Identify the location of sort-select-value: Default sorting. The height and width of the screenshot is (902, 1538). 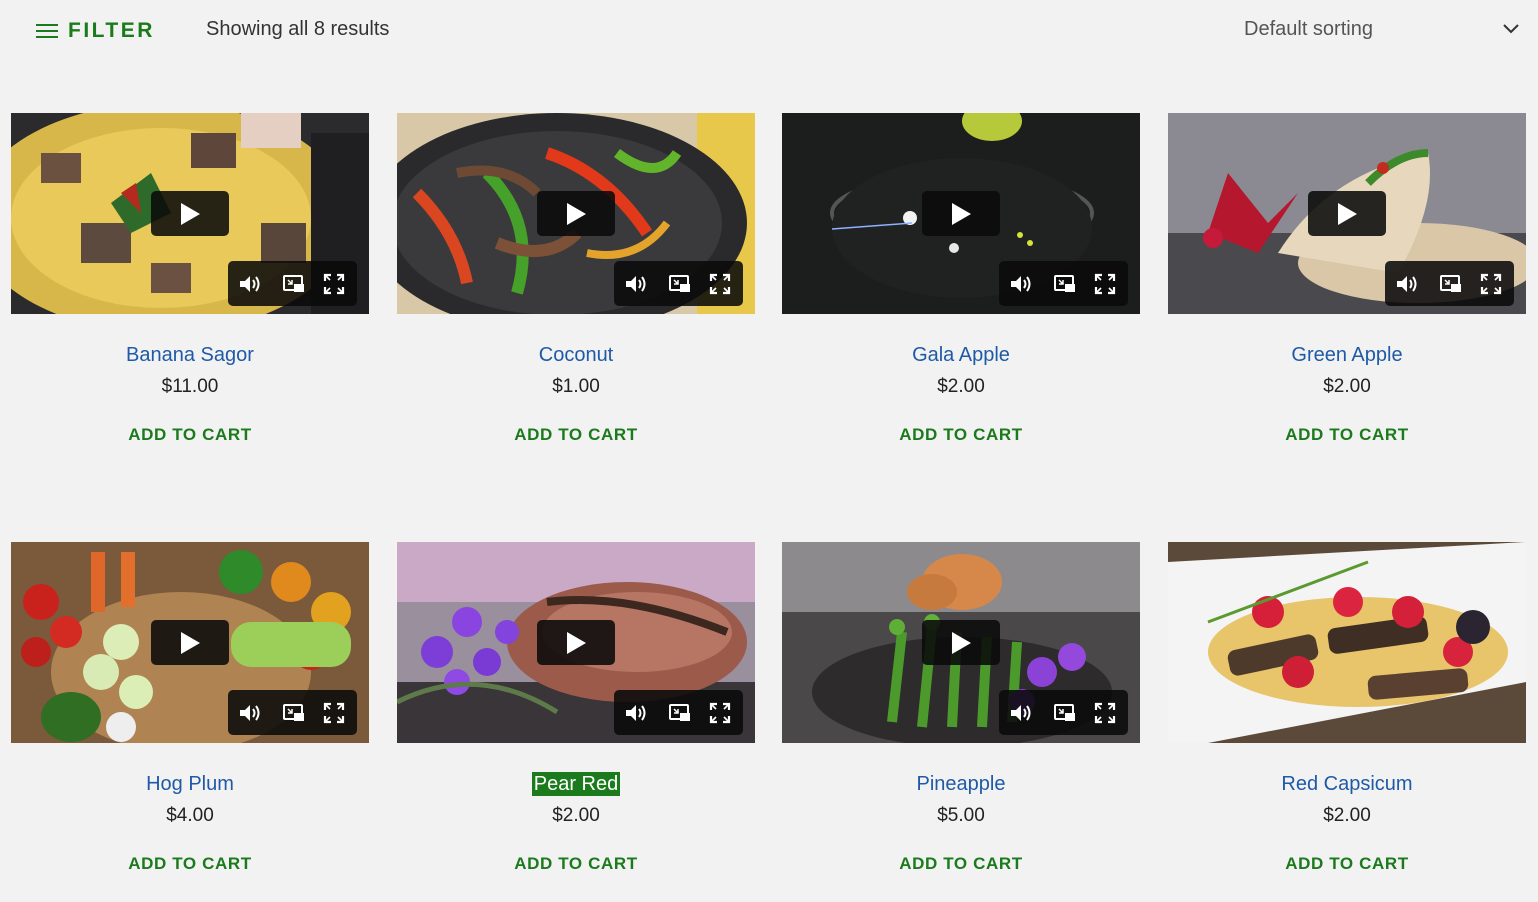
(1308, 29).